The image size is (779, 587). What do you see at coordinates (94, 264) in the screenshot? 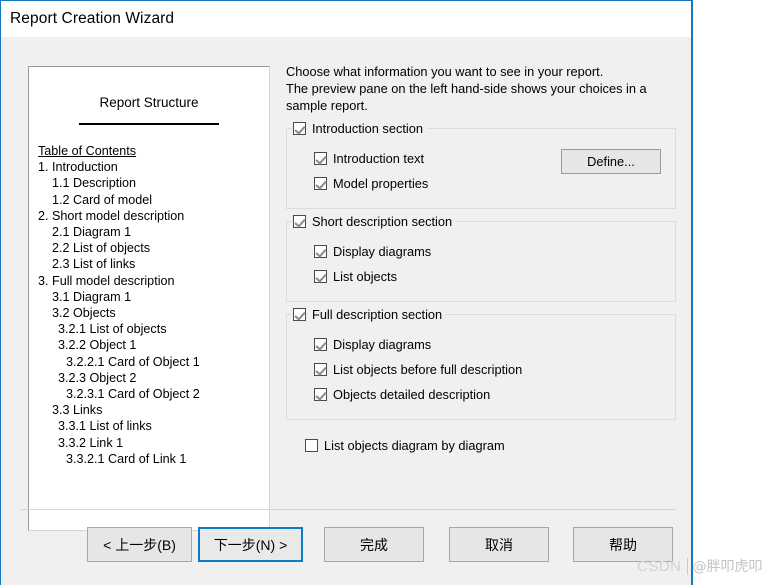
I see `toc-entry: 2.3 List of links` at bounding box center [94, 264].